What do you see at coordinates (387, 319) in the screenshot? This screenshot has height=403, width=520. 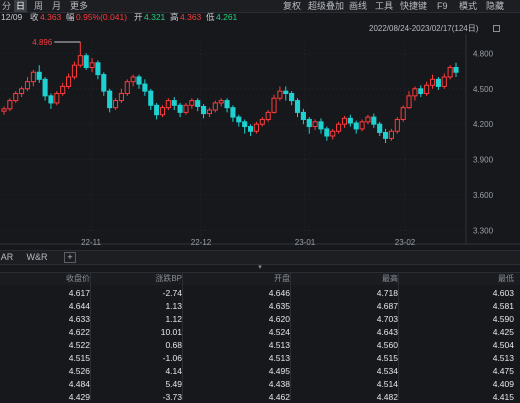 I see `table-cell: 4.703` at bounding box center [387, 319].